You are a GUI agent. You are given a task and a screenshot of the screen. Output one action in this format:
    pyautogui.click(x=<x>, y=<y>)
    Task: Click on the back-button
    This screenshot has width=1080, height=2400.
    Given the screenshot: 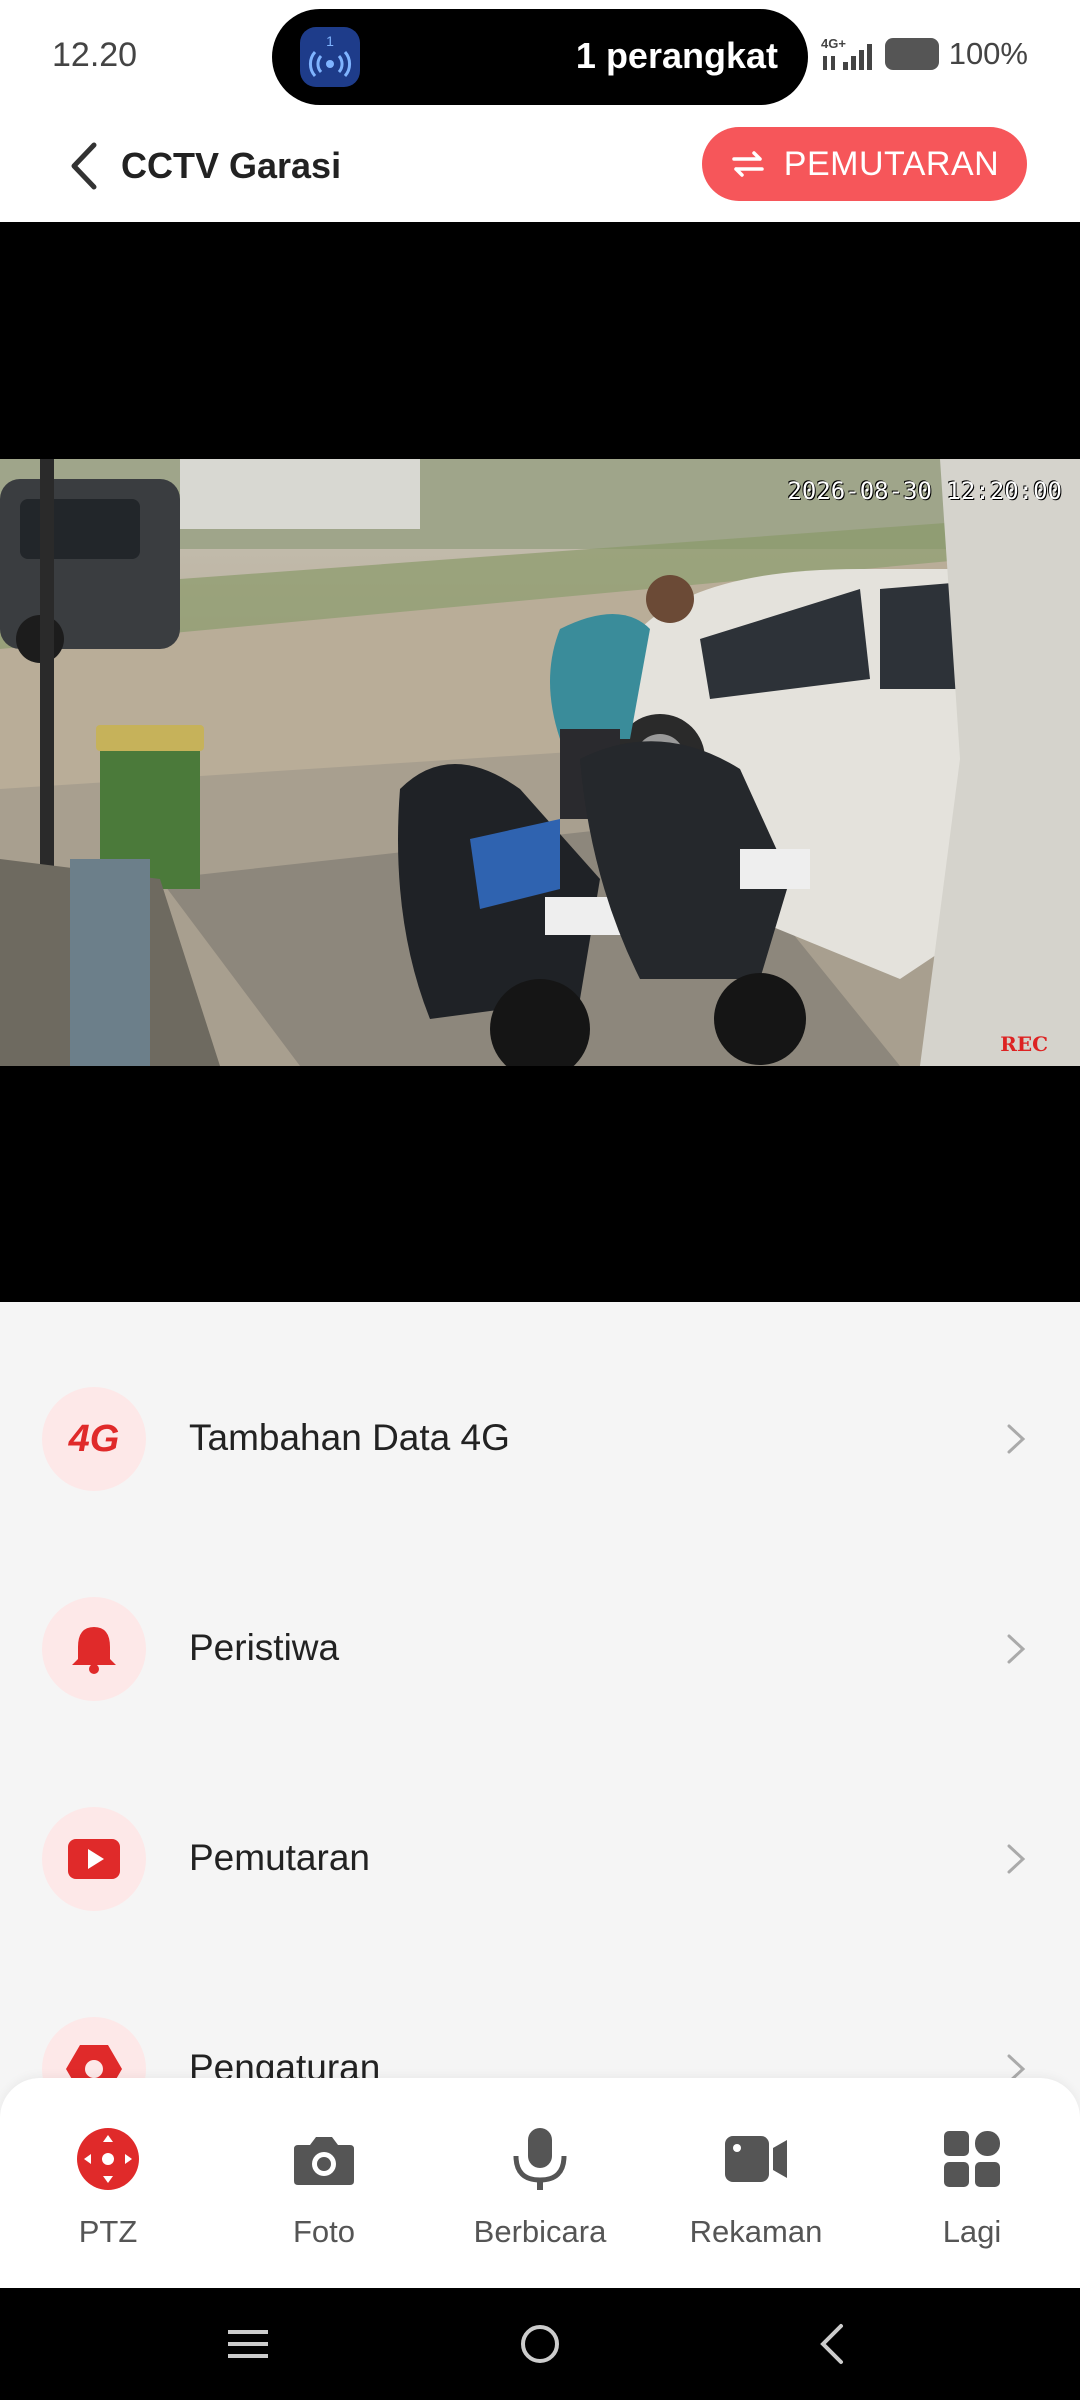 What is the action you would take?
    pyautogui.click(x=84, y=166)
    